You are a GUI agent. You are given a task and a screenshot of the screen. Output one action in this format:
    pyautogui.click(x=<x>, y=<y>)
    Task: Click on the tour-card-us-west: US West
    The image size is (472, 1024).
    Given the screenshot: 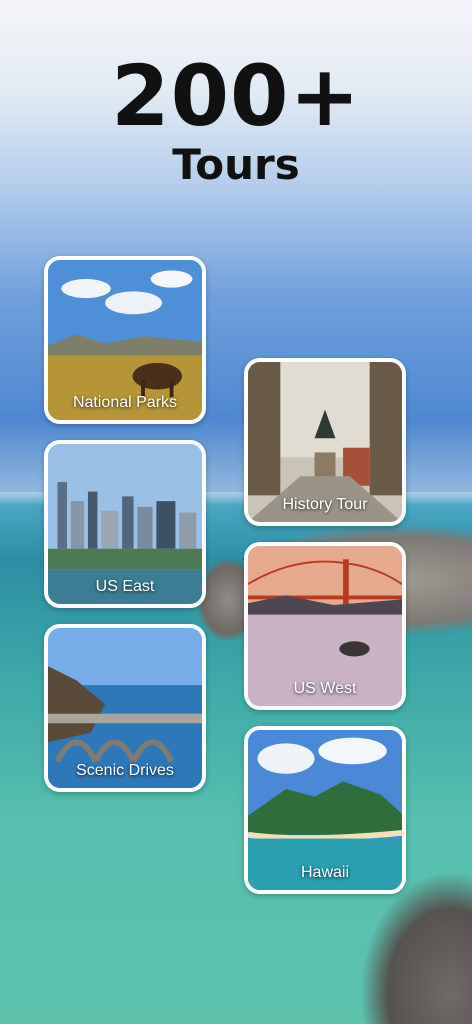 What is the action you would take?
    pyautogui.click(x=325, y=626)
    